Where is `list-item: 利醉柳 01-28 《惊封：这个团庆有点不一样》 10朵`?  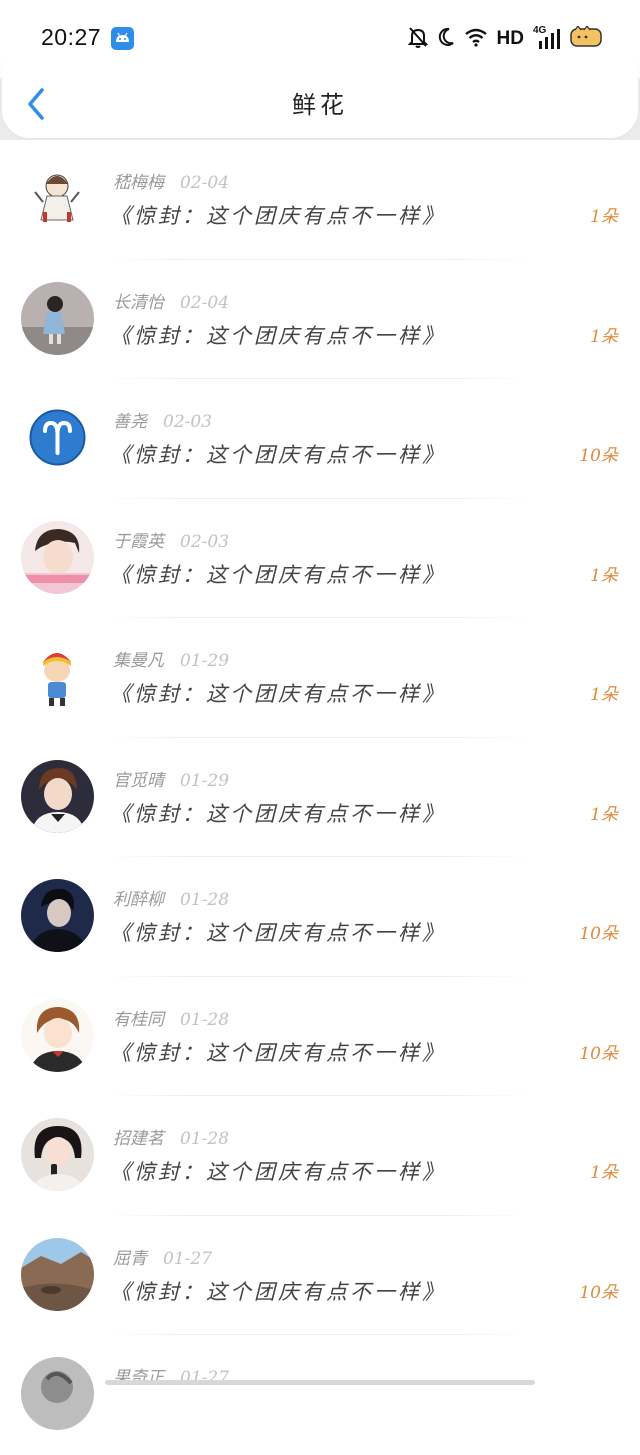 list-item: 利醉柳 01-28 《惊封：这个团庆有点不一样》 10朵 is located at coordinates (320, 917).